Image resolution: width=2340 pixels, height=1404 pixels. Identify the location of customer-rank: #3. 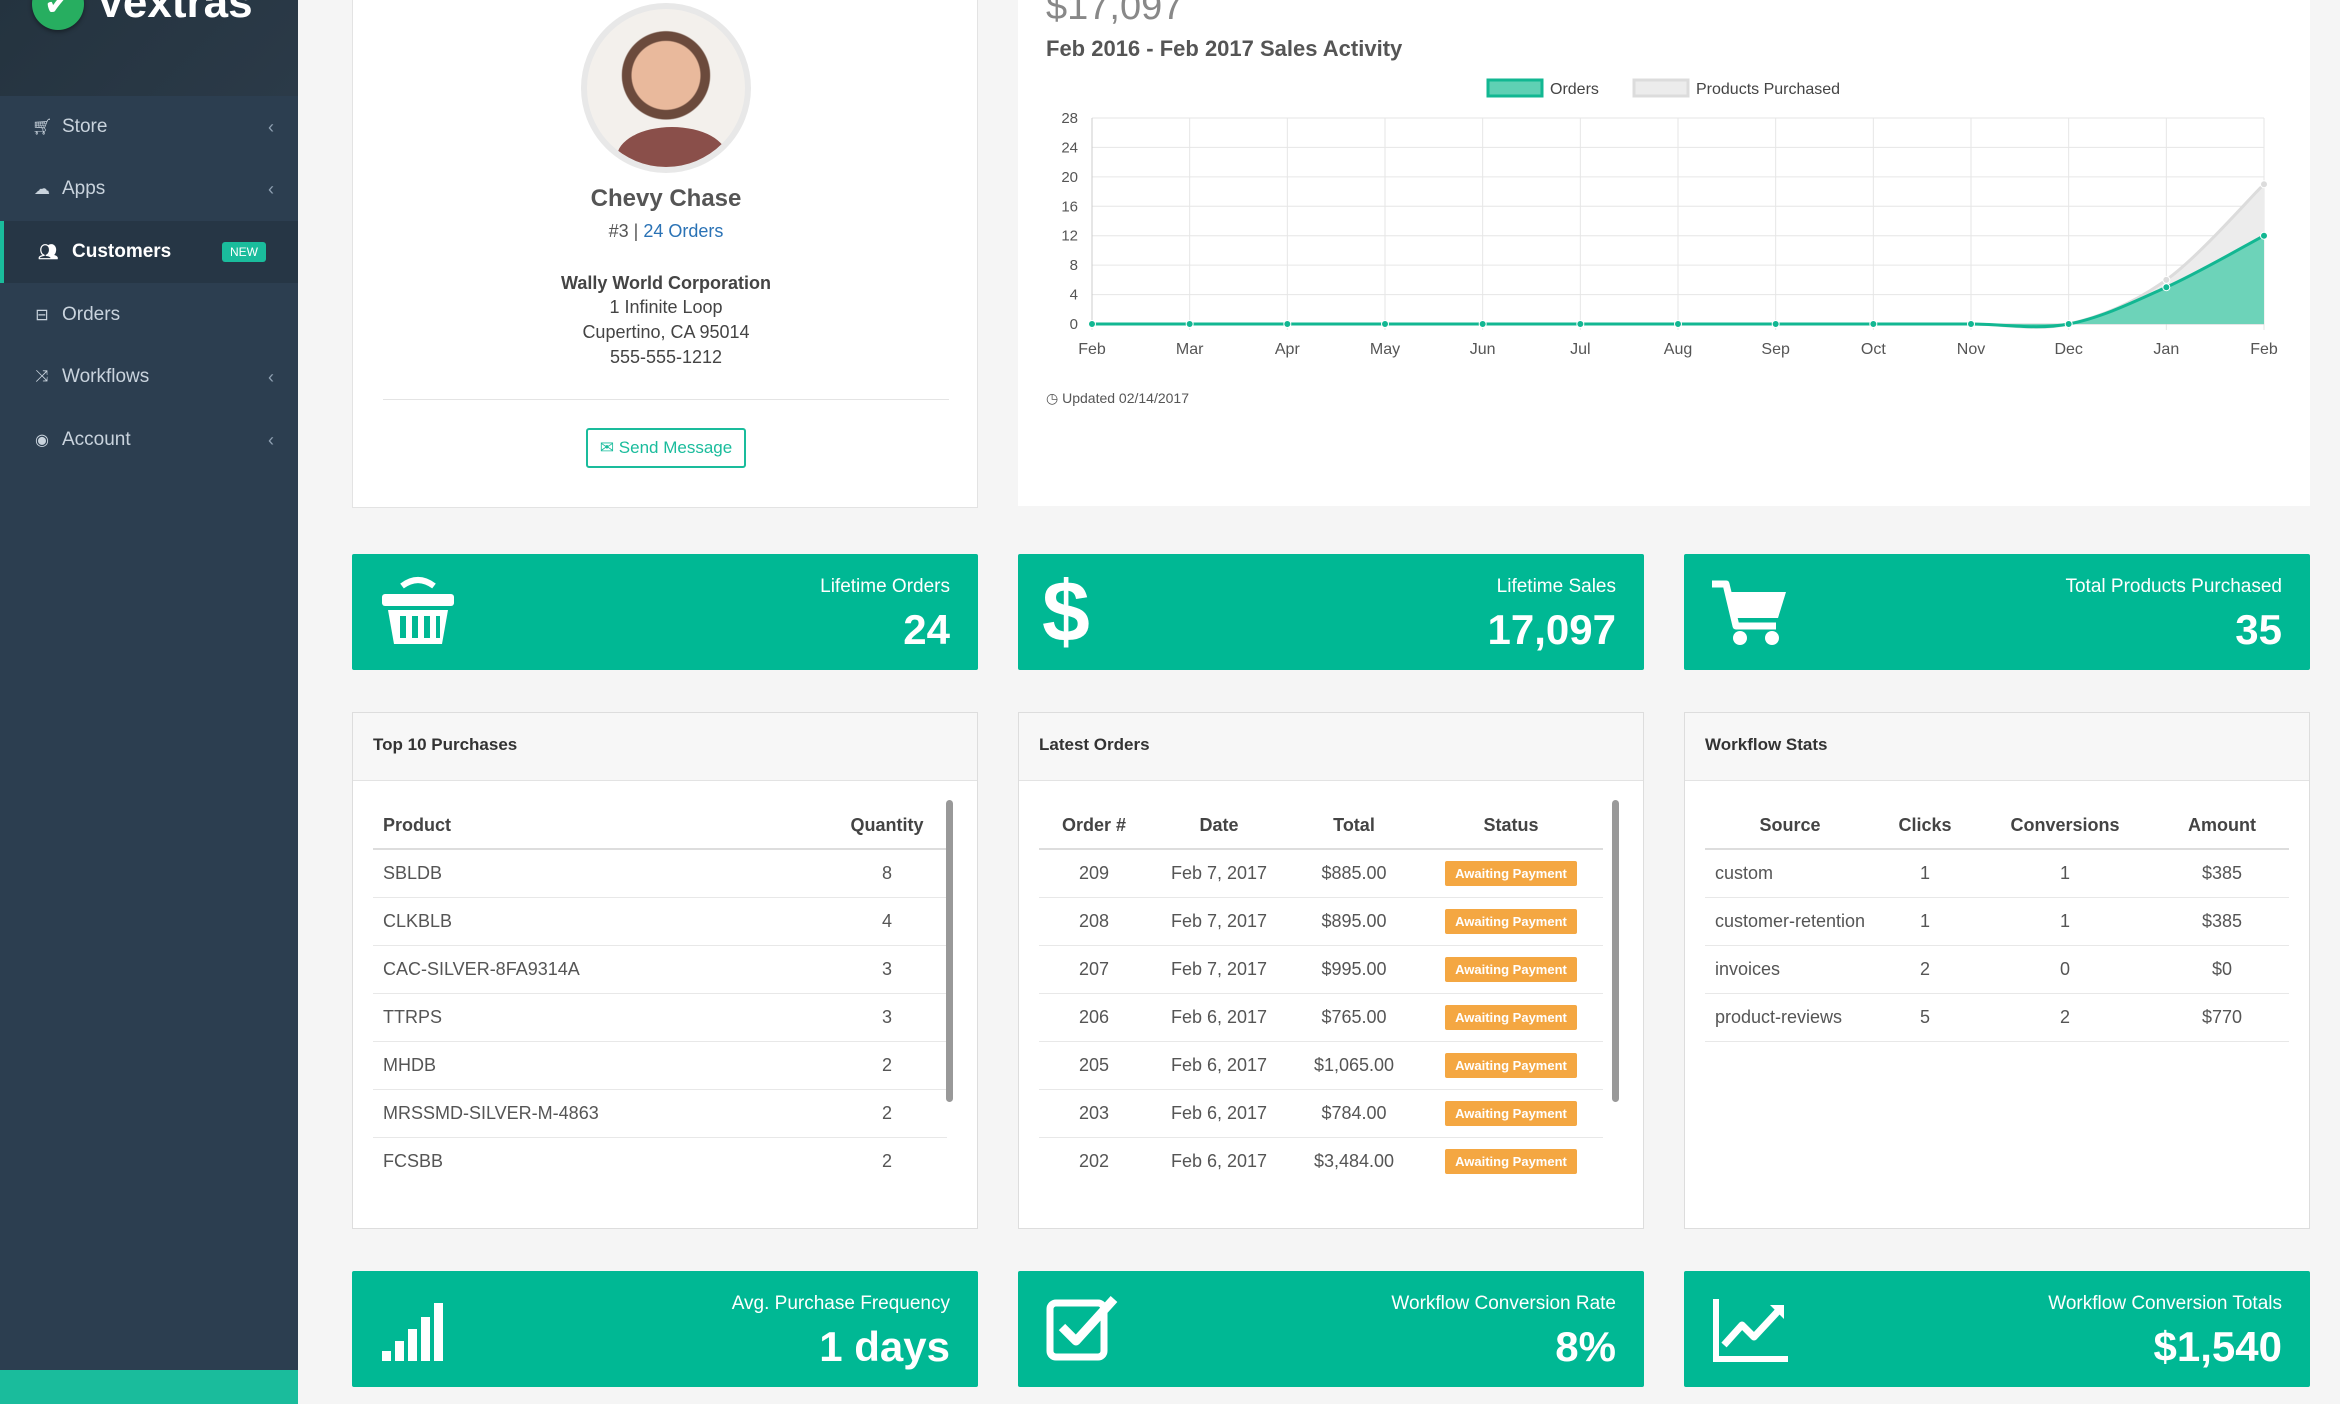
(618, 231).